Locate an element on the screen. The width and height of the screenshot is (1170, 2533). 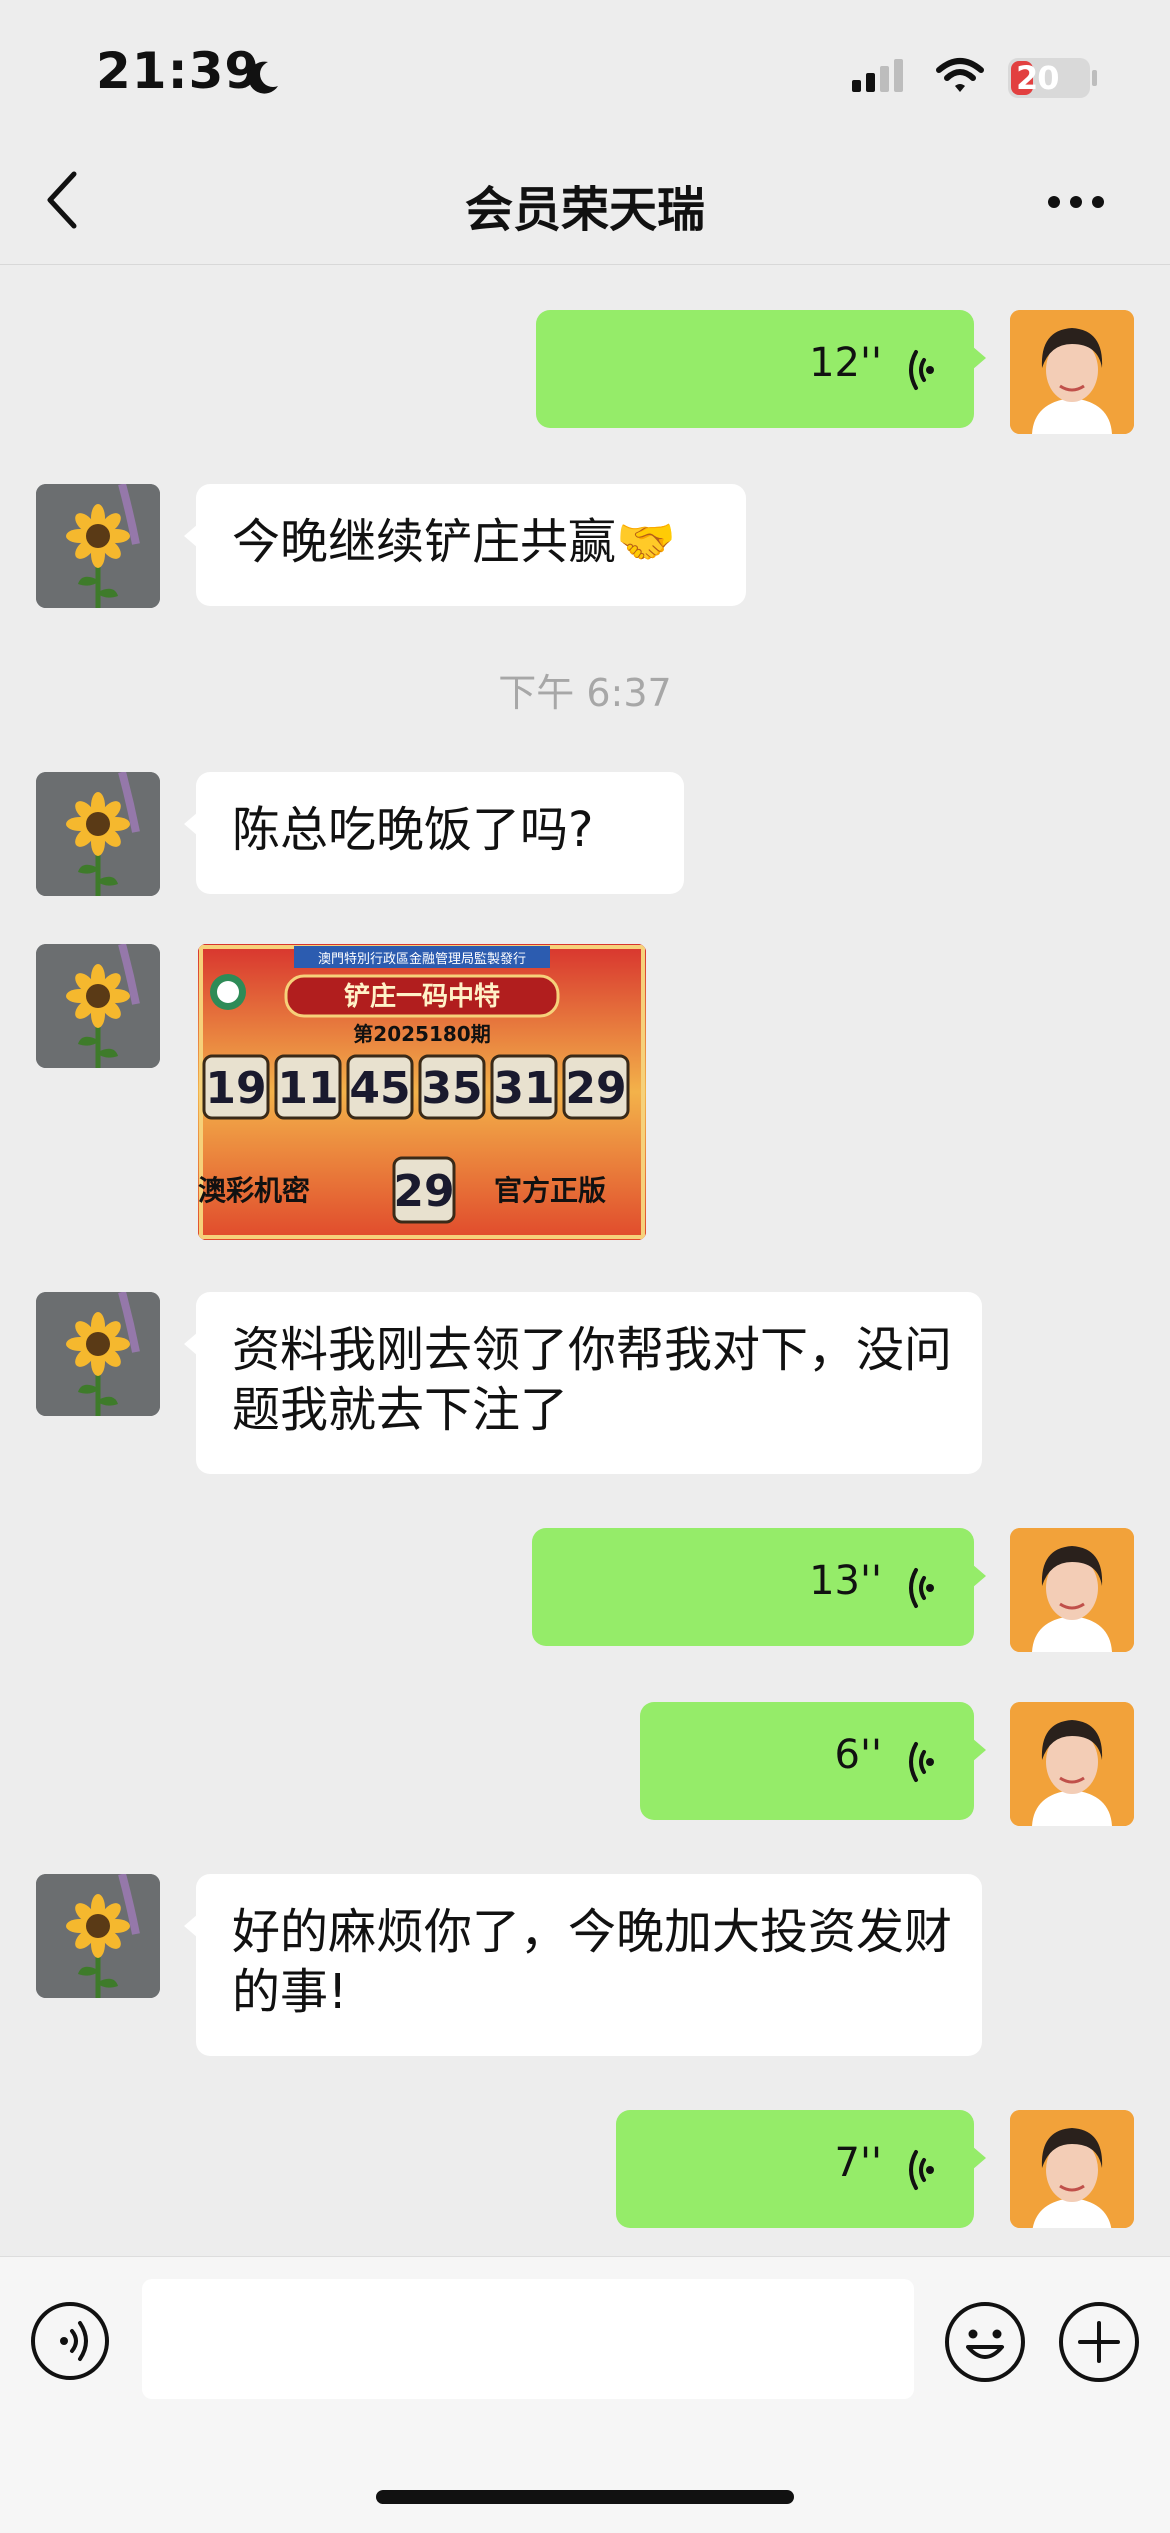
message-text: 好的麻烦你了，今晚加大投资发财的事! is located at coordinates (592, 1962).